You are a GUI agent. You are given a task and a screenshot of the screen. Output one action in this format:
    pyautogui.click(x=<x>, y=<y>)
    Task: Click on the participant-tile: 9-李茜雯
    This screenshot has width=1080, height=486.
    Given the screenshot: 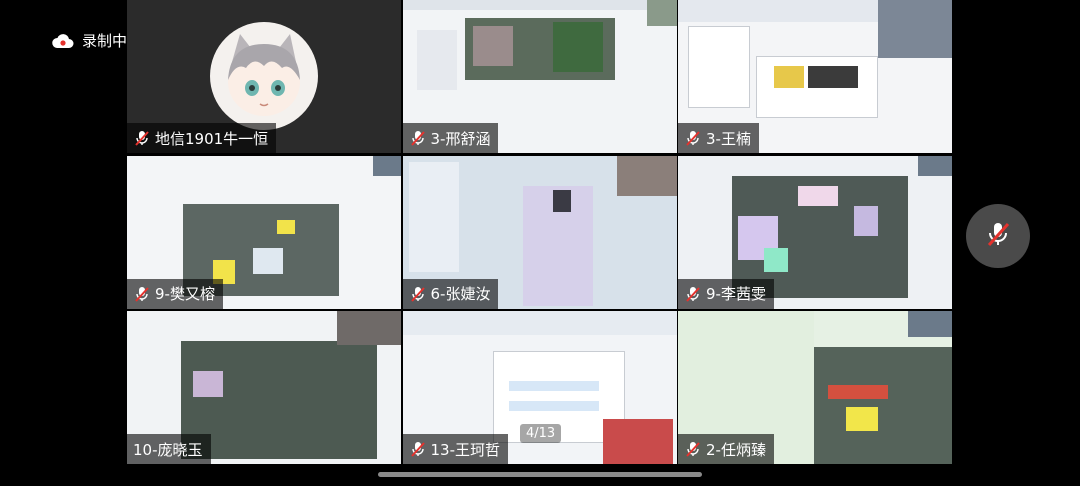 What is the action you would take?
    pyautogui.click(x=815, y=232)
    